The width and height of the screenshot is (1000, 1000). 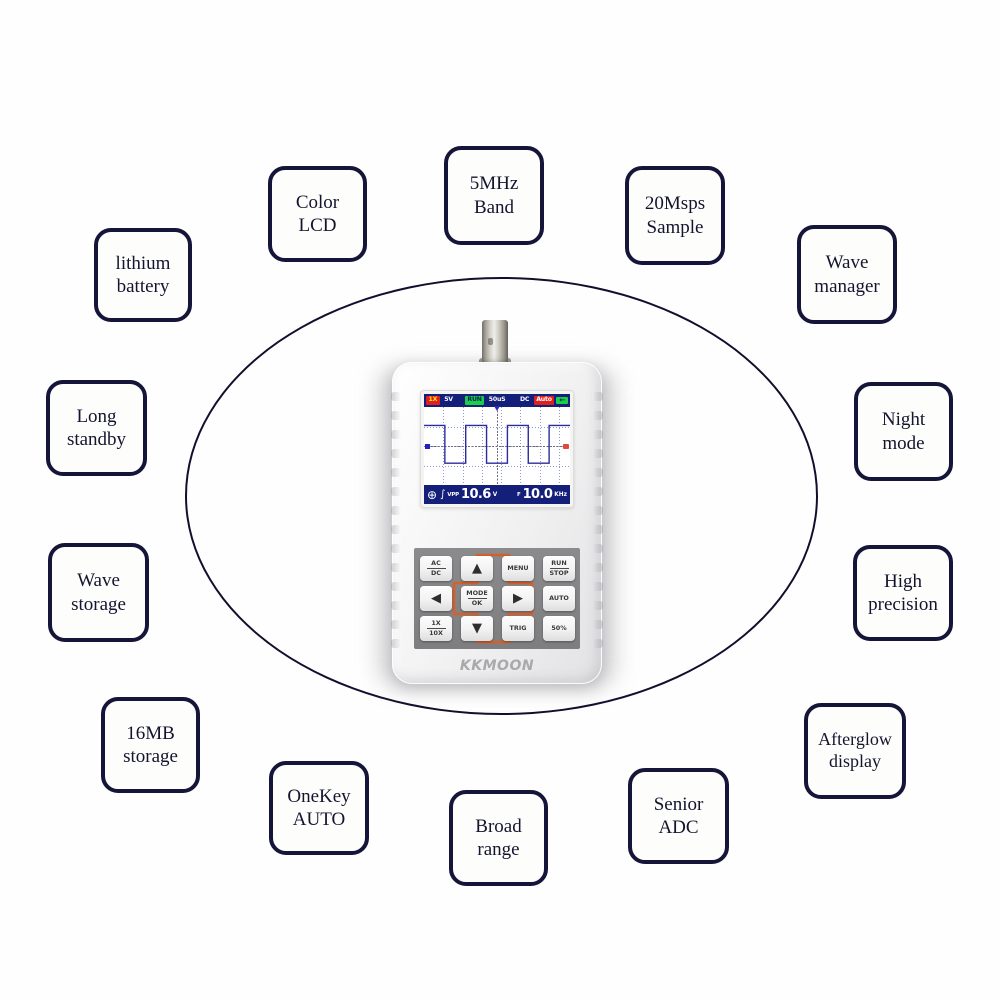 I want to click on key-left-icon: ◀, so click(x=436, y=598).